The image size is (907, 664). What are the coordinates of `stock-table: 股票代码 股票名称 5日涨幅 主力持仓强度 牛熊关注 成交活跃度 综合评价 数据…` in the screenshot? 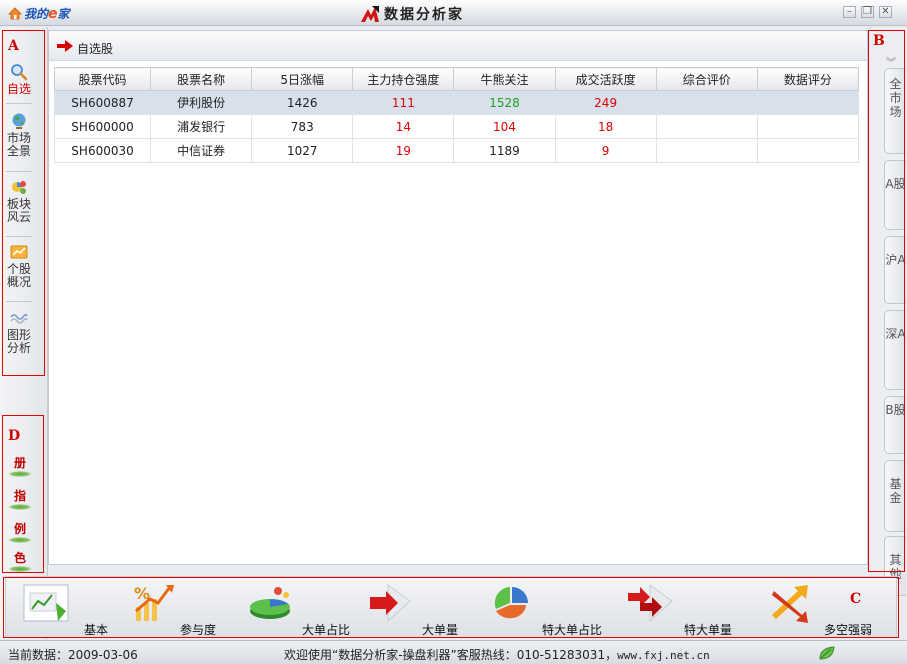 It's located at (456, 115).